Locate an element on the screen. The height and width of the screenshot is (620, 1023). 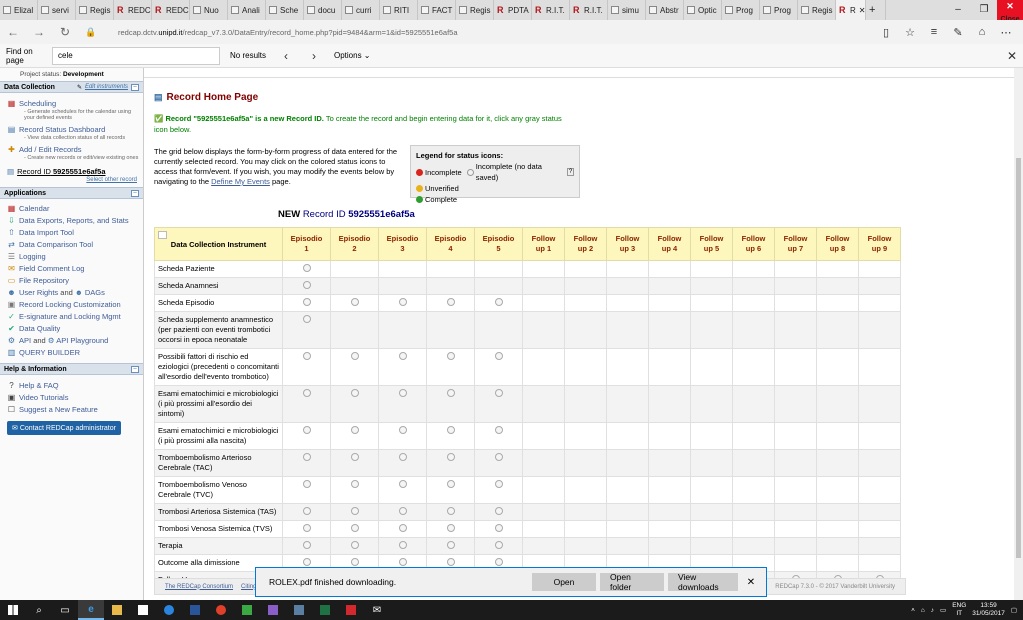
view-downloads-button: View downloads is located at coordinates (703, 582).